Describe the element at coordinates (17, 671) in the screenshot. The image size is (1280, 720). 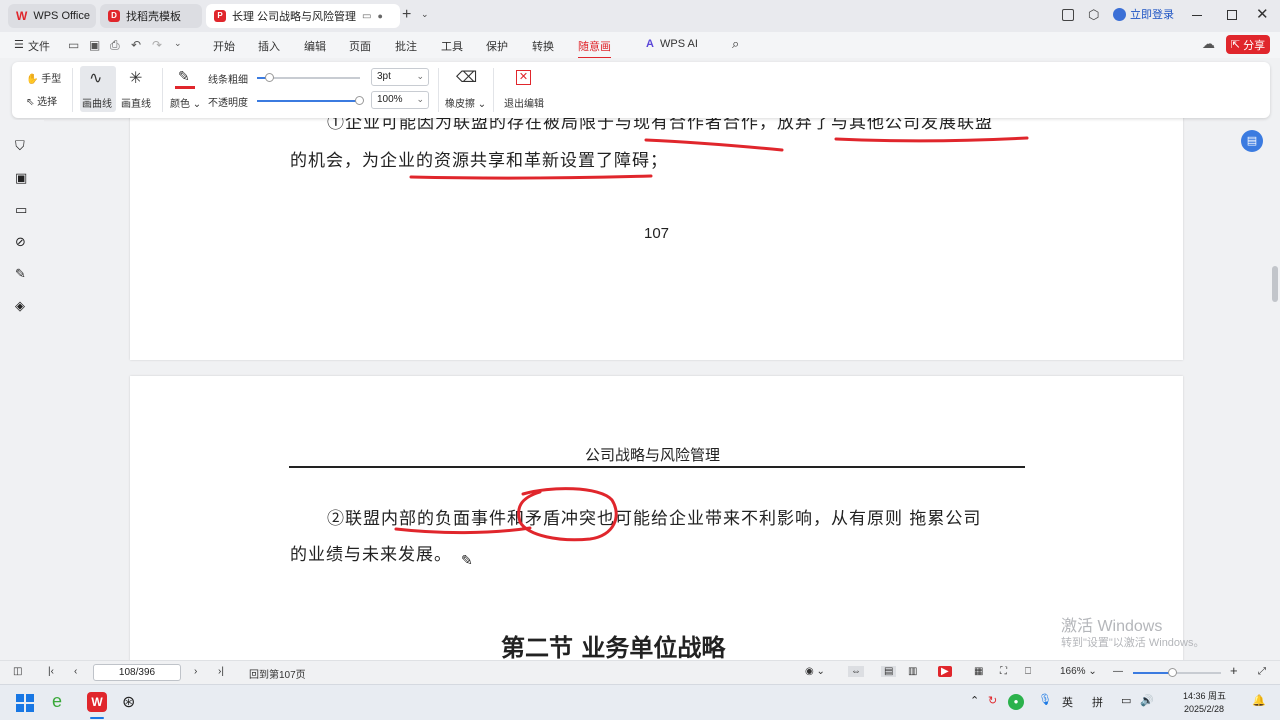
I see `sidebar-toggle-icon: ◫` at that location.